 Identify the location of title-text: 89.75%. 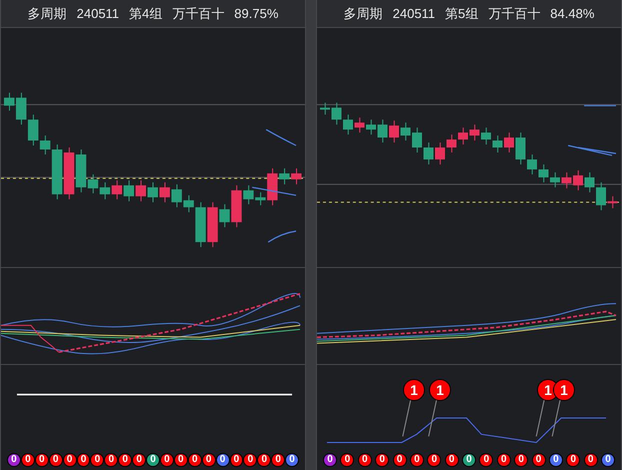
(256, 13).